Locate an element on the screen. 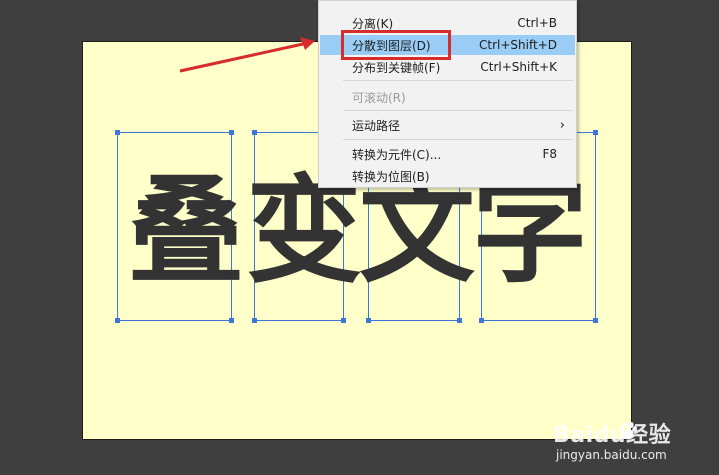 The width and height of the screenshot is (719, 475). menu-item-convert-to-symbol: 转换为元件(C)... F8 is located at coordinates (447, 154).